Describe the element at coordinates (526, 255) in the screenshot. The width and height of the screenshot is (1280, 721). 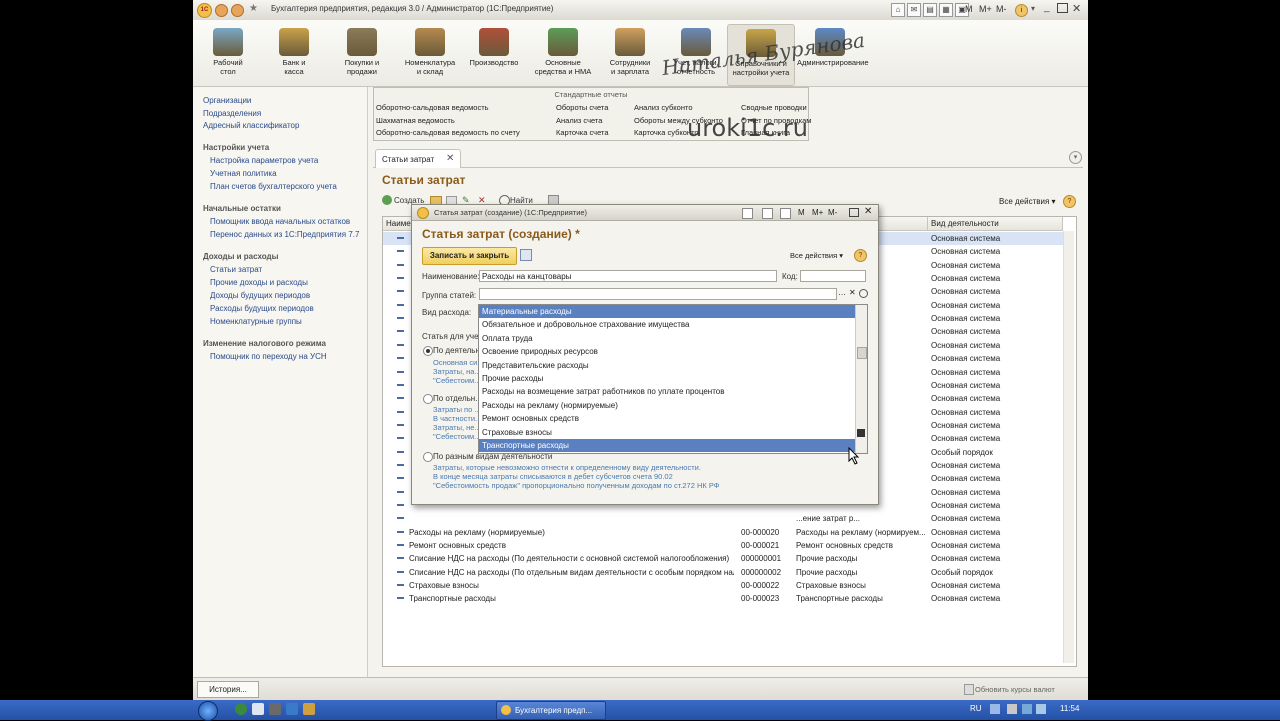
I see `save-icon` at that location.